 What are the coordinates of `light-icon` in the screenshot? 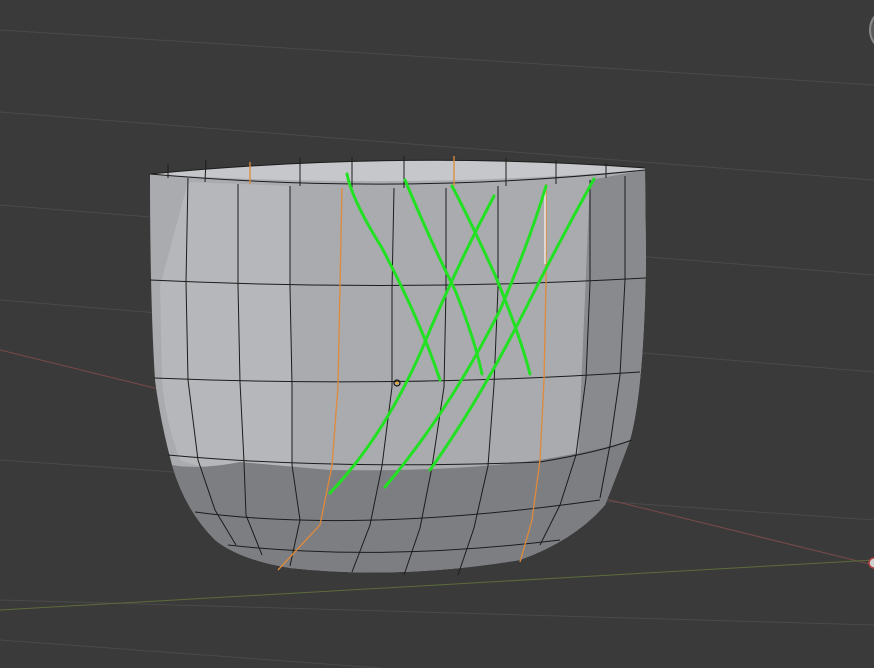 It's located at (871, 563).